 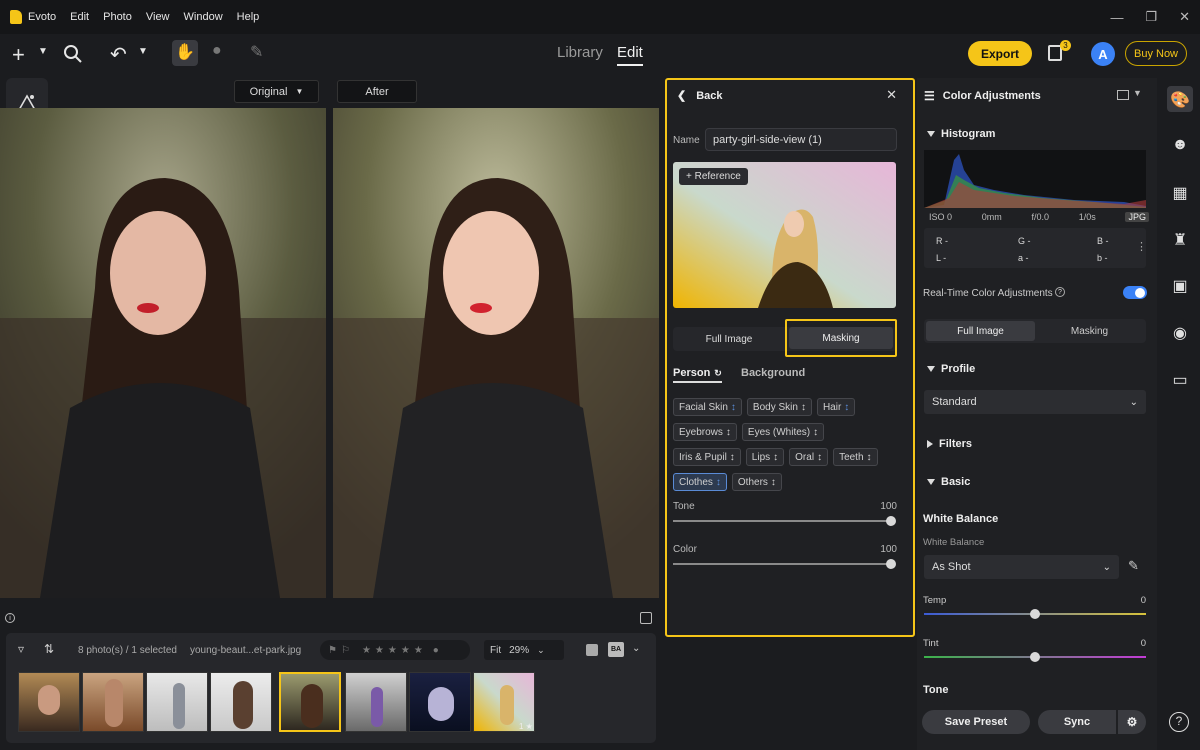 What do you see at coordinates (961, 134) in the screenshot?
I see `histogram-section: Histogram` at bounding box center [961, 134].